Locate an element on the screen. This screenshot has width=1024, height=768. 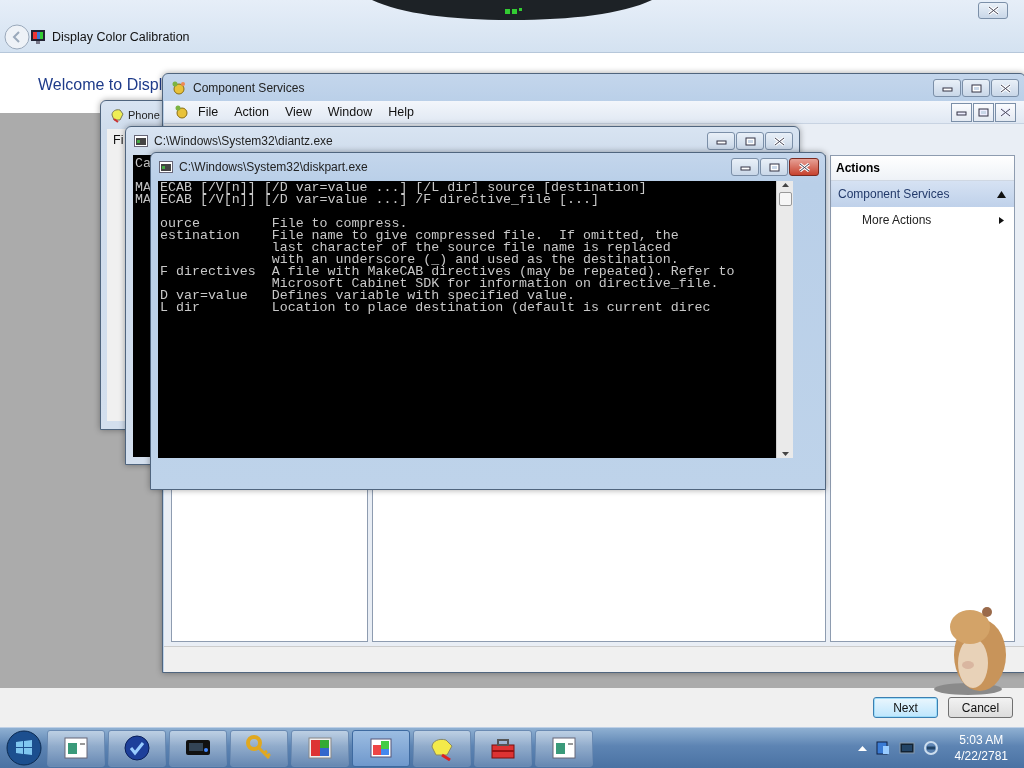
windows-icon is located at coordinates (381, 748).